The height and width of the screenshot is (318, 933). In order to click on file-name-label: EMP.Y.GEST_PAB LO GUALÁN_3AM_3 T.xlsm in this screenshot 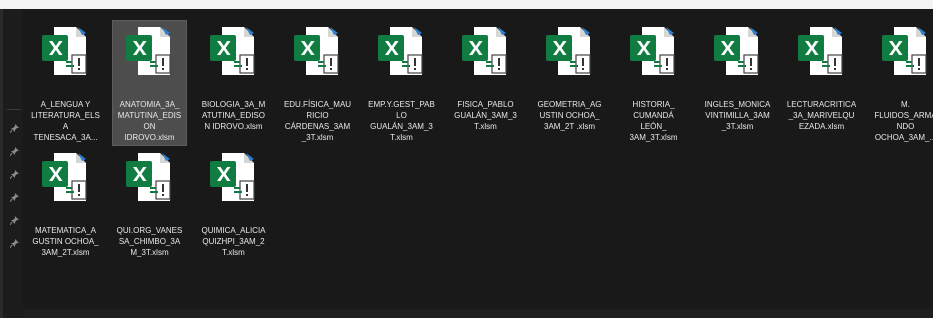, I will do `click(401, 121)`.